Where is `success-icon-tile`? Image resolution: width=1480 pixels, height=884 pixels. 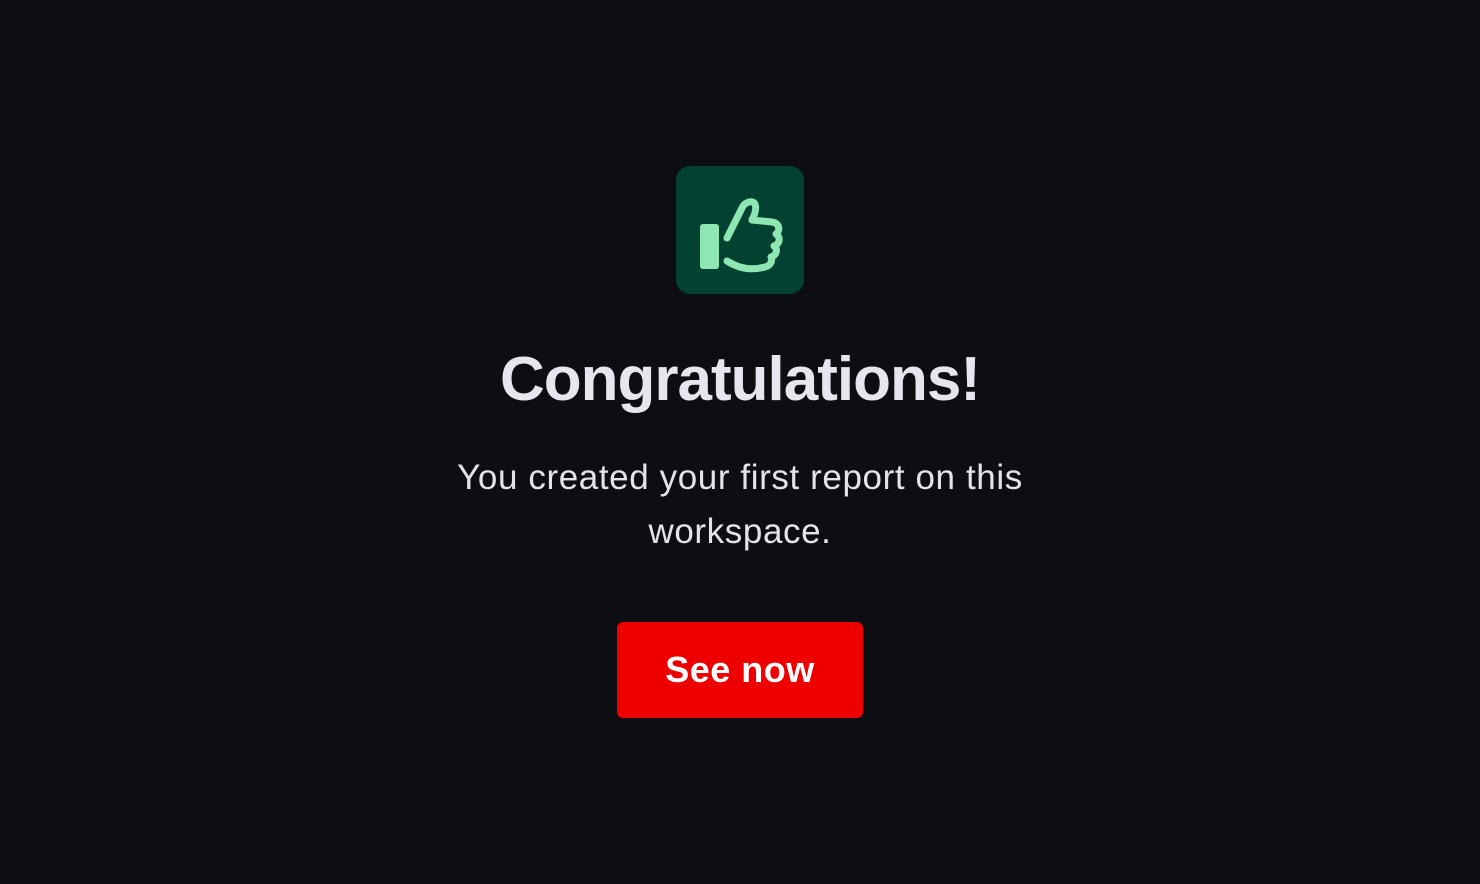
success-icon-tile is located at coordinates (740, 230).